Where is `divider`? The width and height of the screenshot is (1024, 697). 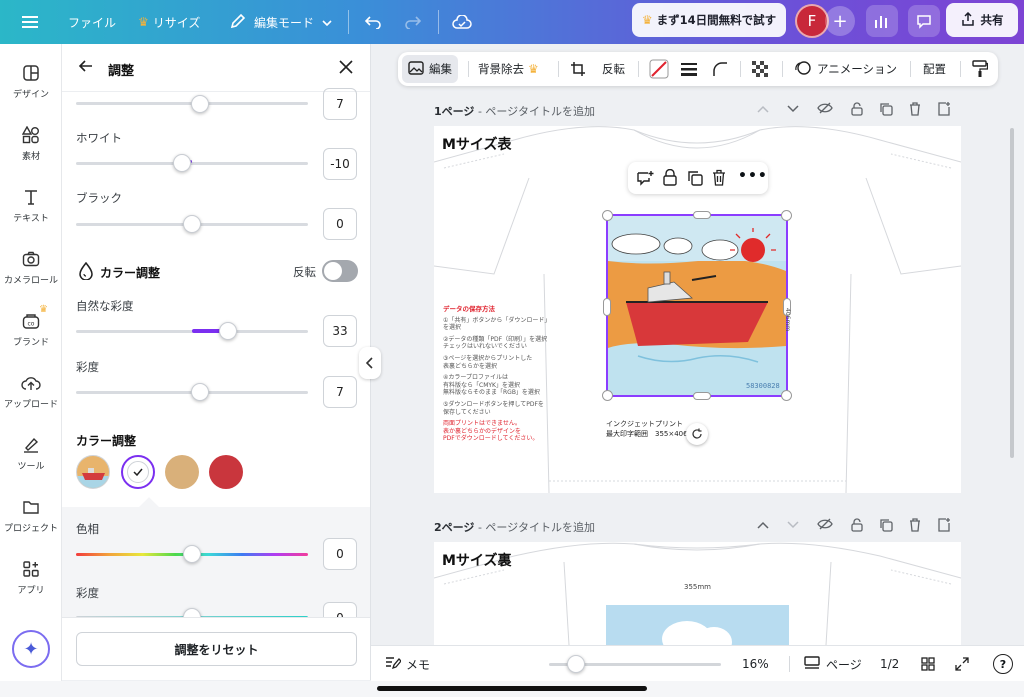
divider is located at coordinates (638, 69).